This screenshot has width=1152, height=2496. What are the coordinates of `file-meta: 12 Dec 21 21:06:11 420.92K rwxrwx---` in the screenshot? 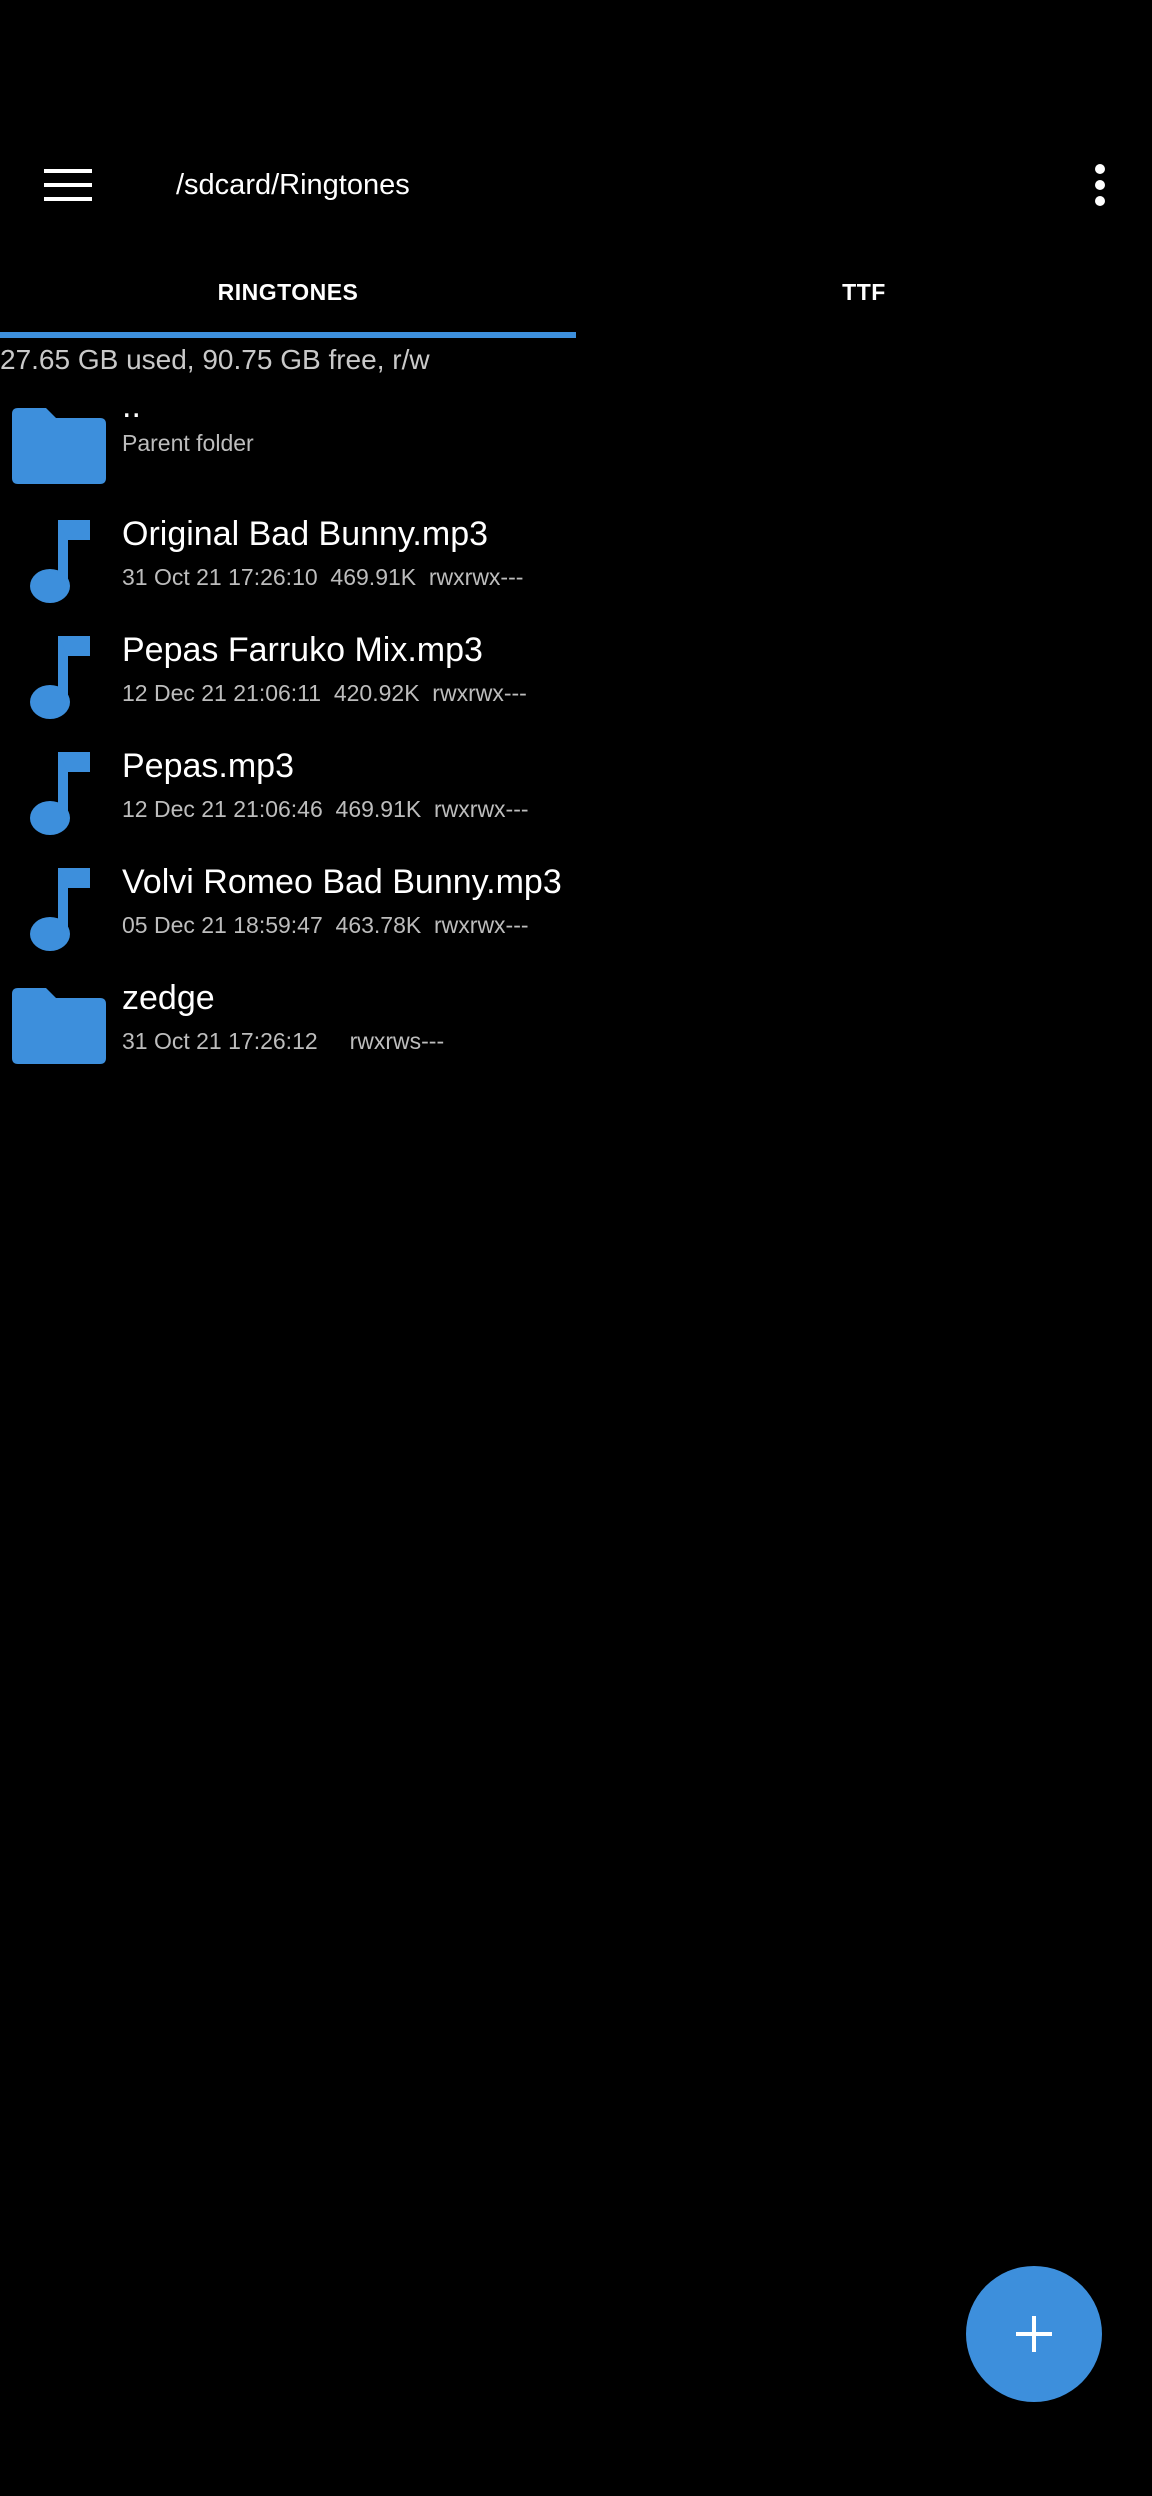 It's located at (324, 693).